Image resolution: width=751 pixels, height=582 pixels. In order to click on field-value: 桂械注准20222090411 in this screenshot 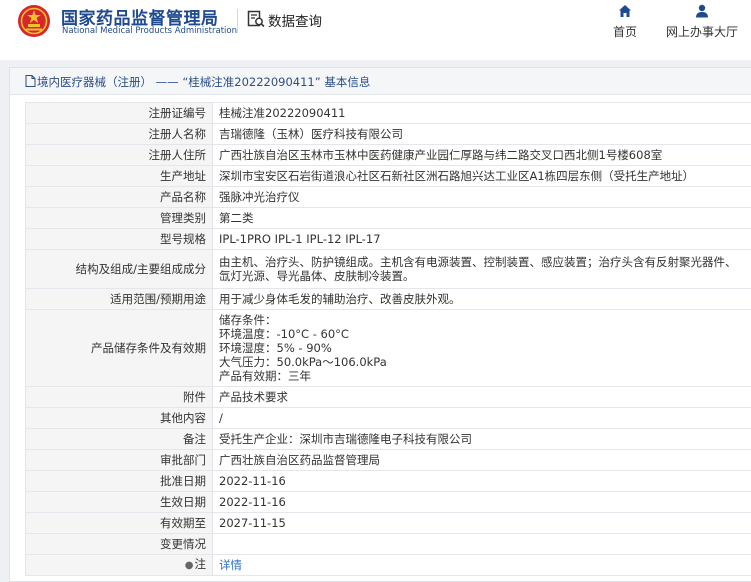, I will do `click(481, 113)`.